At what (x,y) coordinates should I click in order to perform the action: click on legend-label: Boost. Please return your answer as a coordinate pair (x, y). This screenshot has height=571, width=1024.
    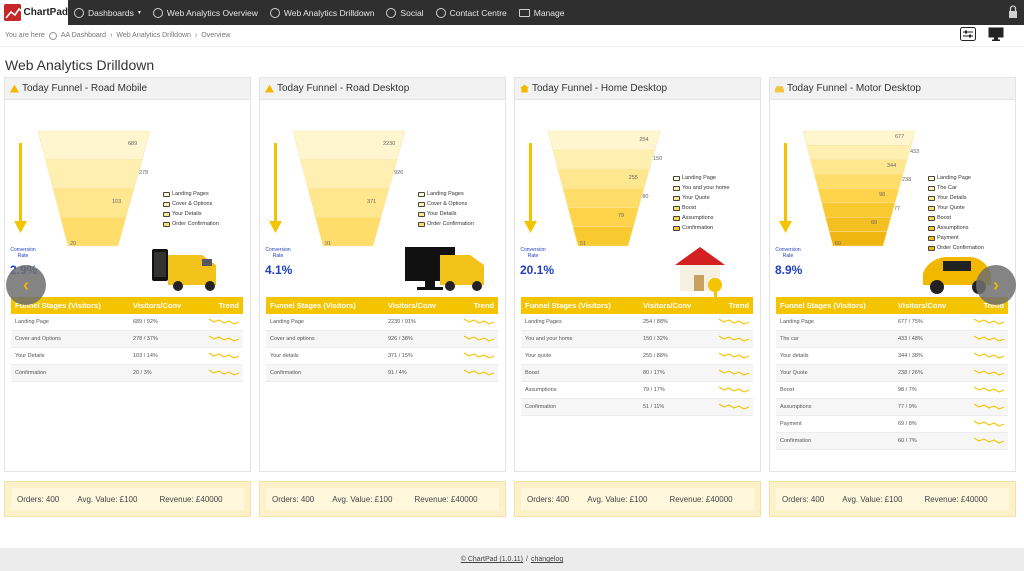
    Looking at the image, I should click on (689, 208).